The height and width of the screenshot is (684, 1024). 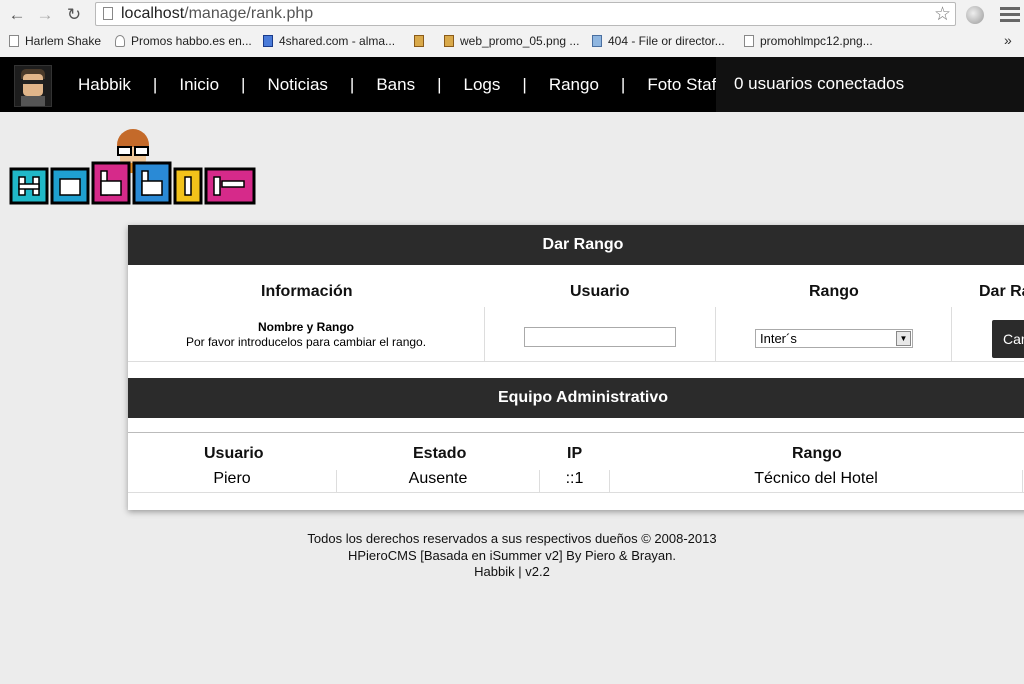 I want to click on users-online-counter: 0 usuarios conectados, so click(x=870, y=84).